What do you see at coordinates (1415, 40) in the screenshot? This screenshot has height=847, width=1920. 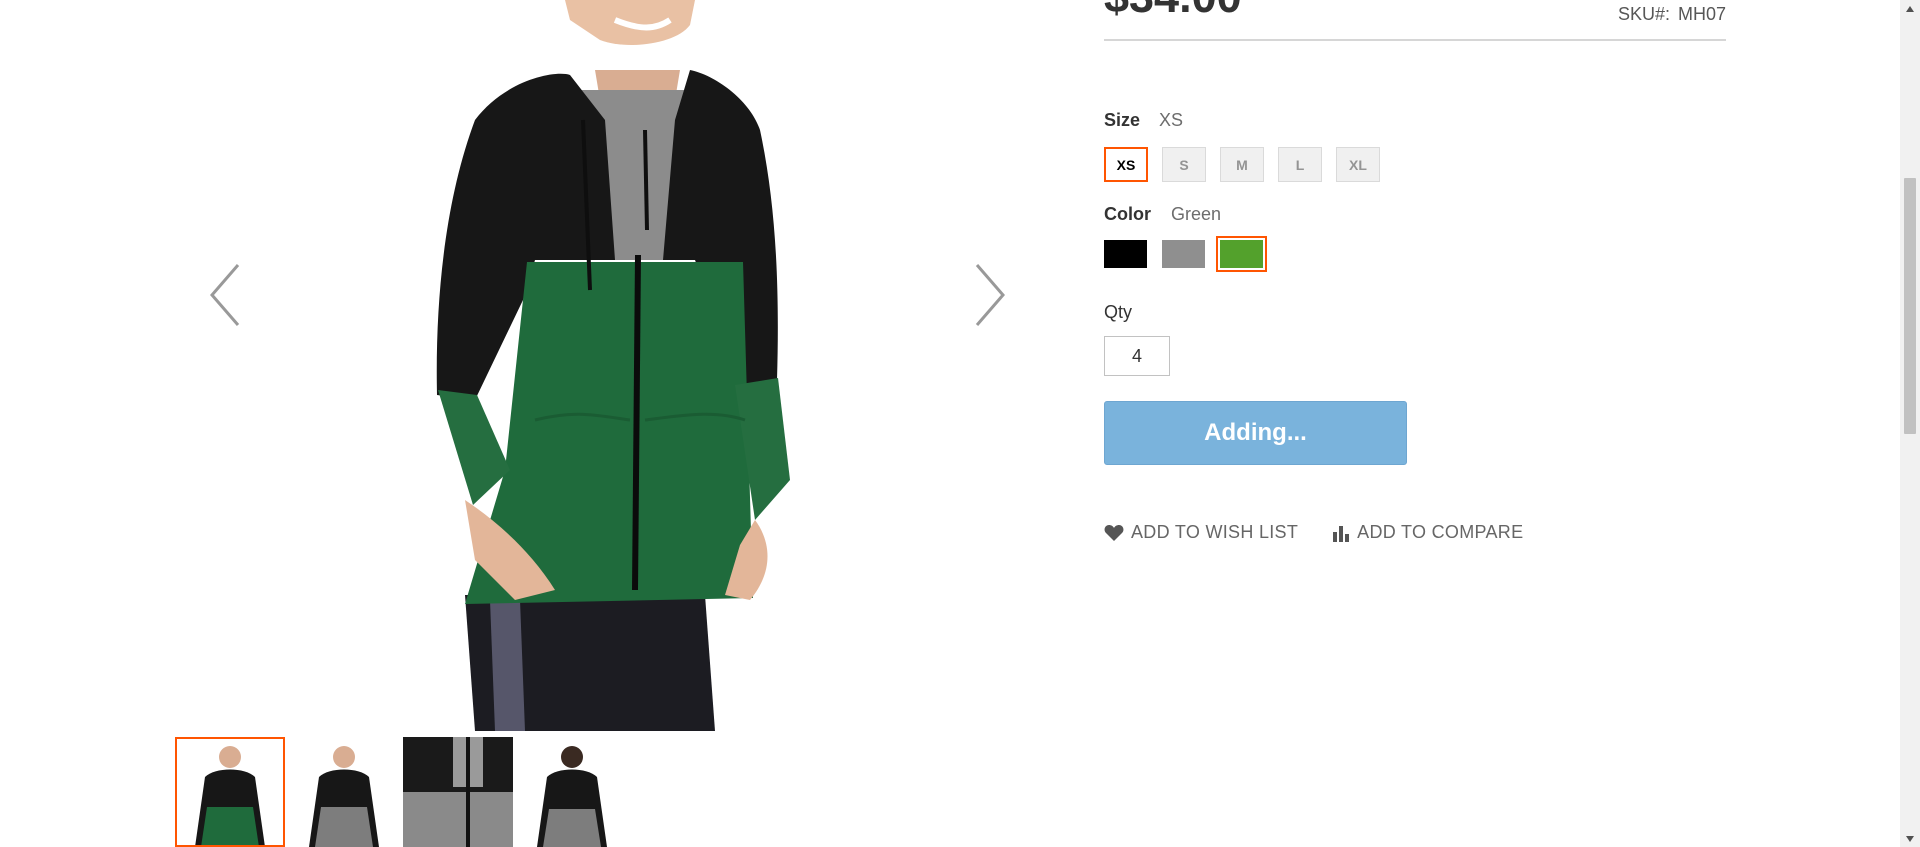 I see `divider` at bounding box center [1415, 40].